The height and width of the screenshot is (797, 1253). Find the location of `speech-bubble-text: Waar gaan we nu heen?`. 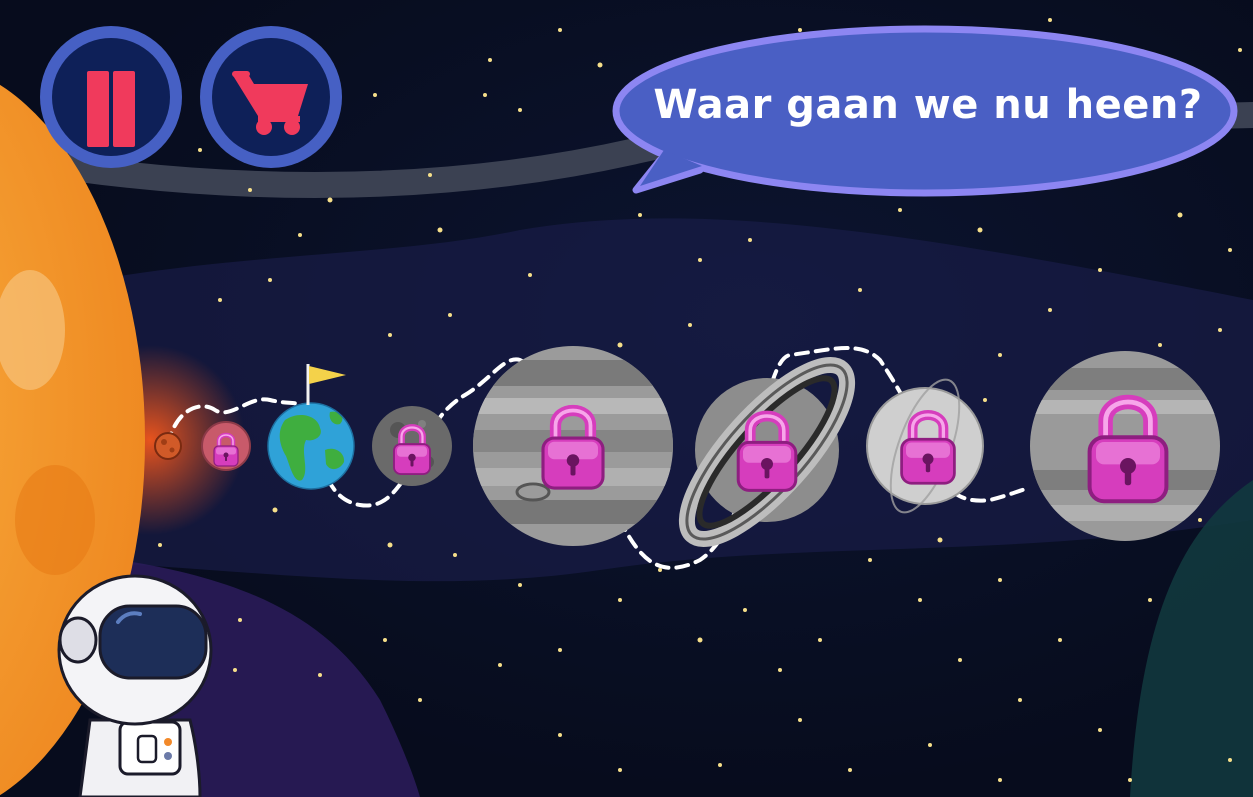

speech-bubble-text: Waar gaan we nu heen? is located at coordinates (928, 105).